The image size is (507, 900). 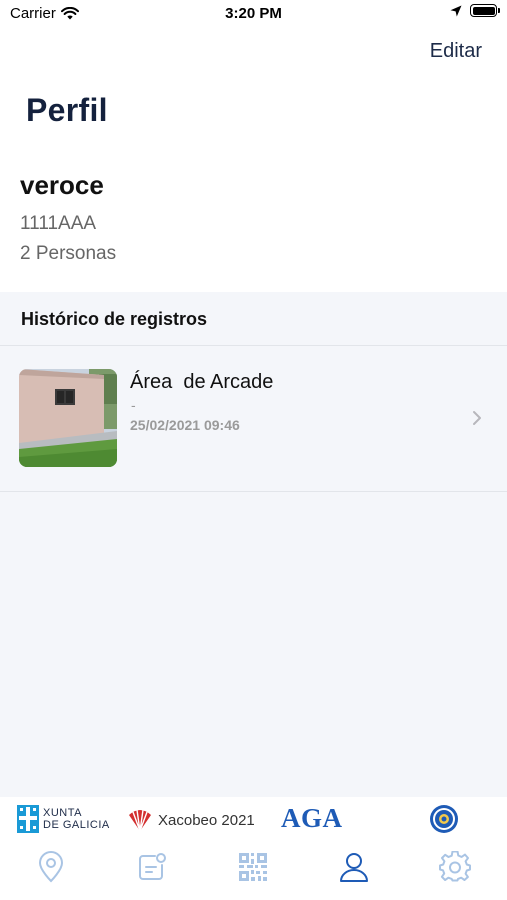 What do you see at coordinates (114, 319) in the screenshot?
I see `history-section-title: Histórico de registros` at bounding box center [114, 319].